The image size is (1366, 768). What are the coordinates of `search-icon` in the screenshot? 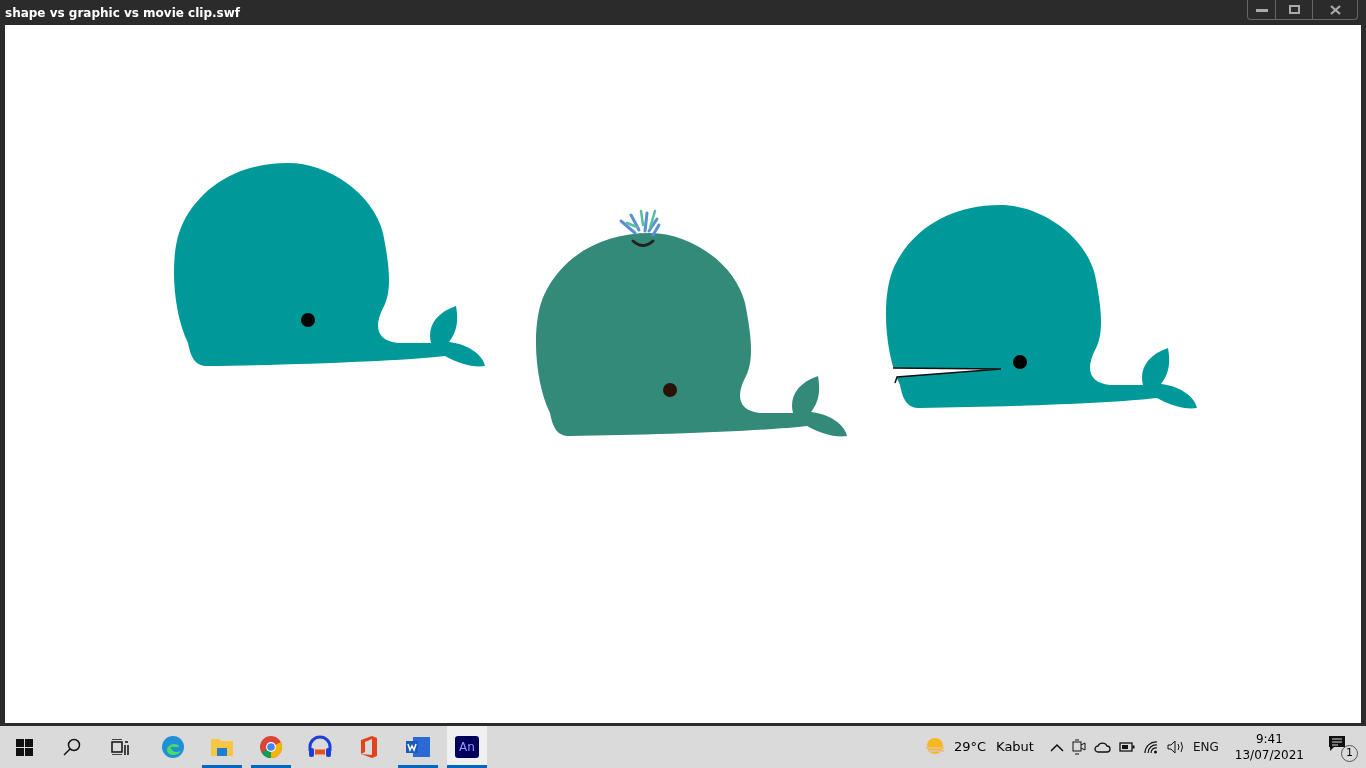 It's located at (72, 747).